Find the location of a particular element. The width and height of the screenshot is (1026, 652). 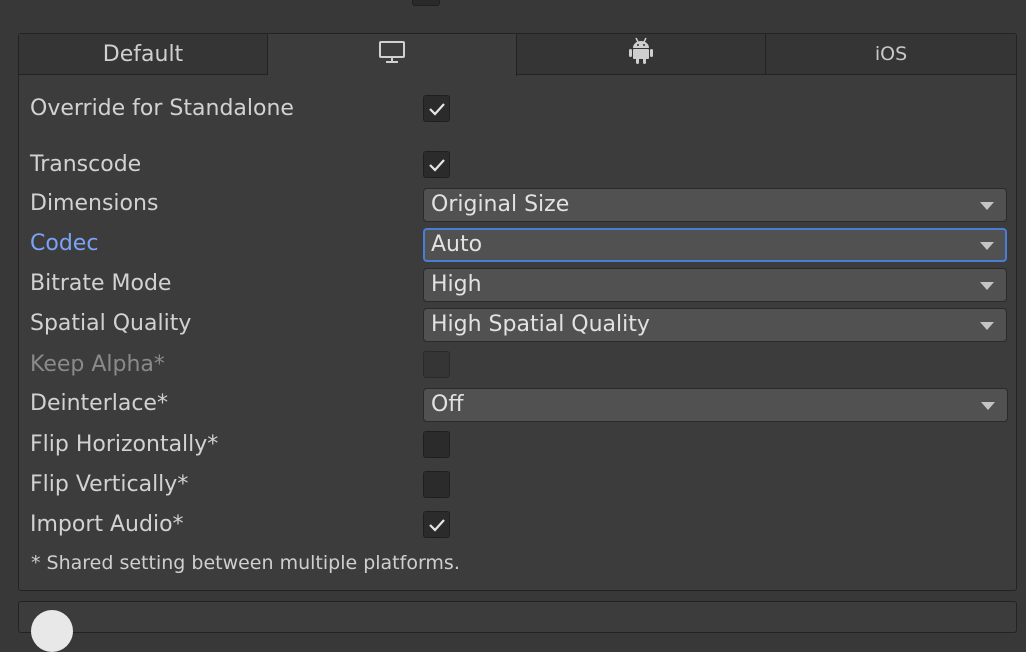

tab-android is located at coordinates (641, 54).